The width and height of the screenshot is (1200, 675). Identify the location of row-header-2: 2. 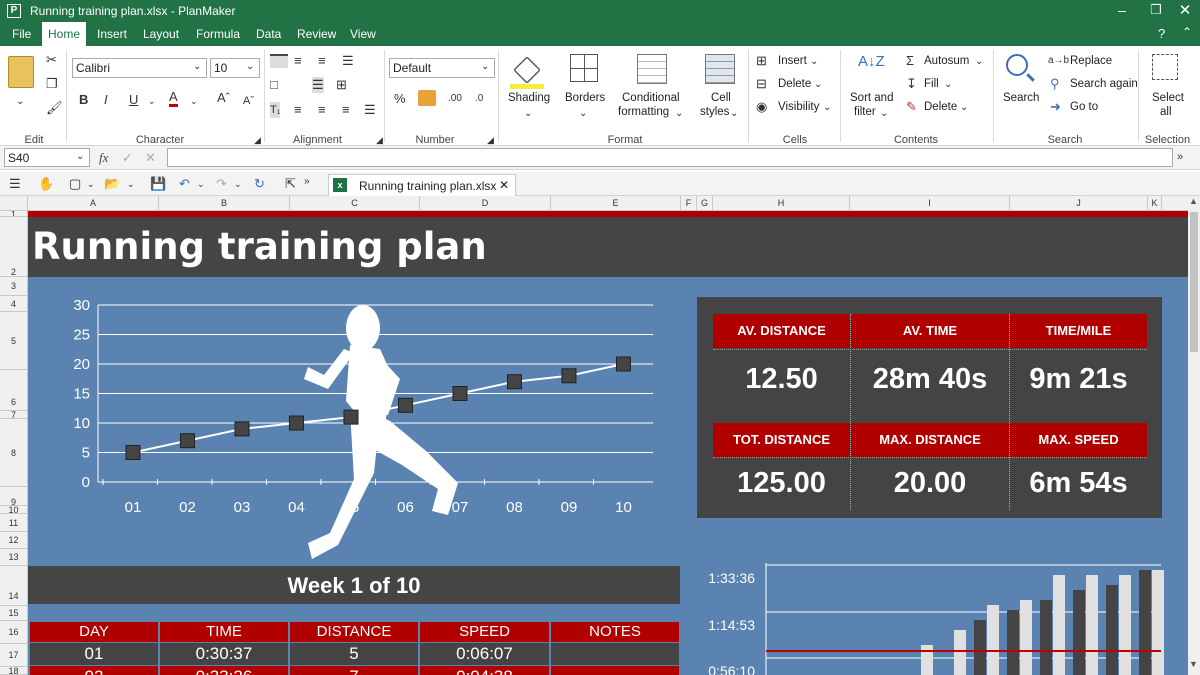
(13, 247).